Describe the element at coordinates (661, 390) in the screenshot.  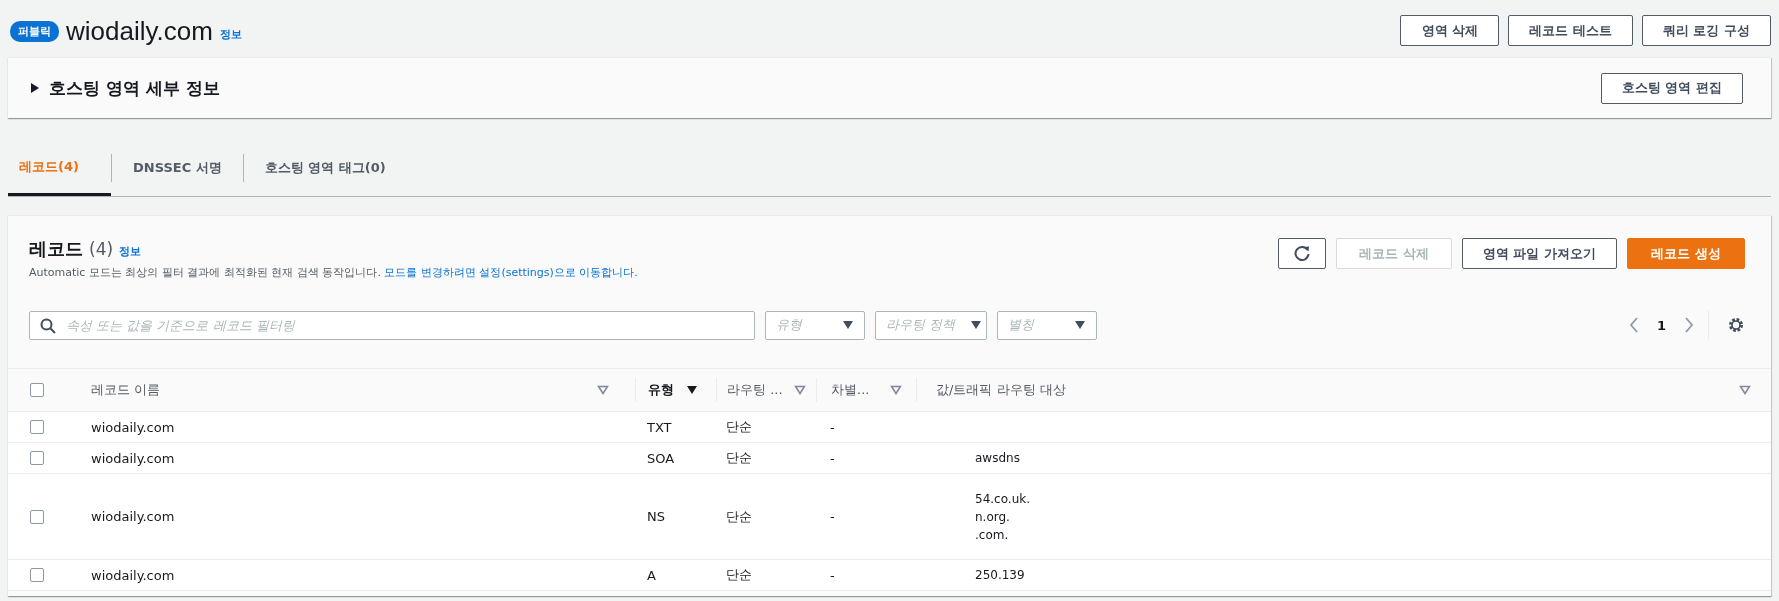
I see `column-header: 유형` at that location.